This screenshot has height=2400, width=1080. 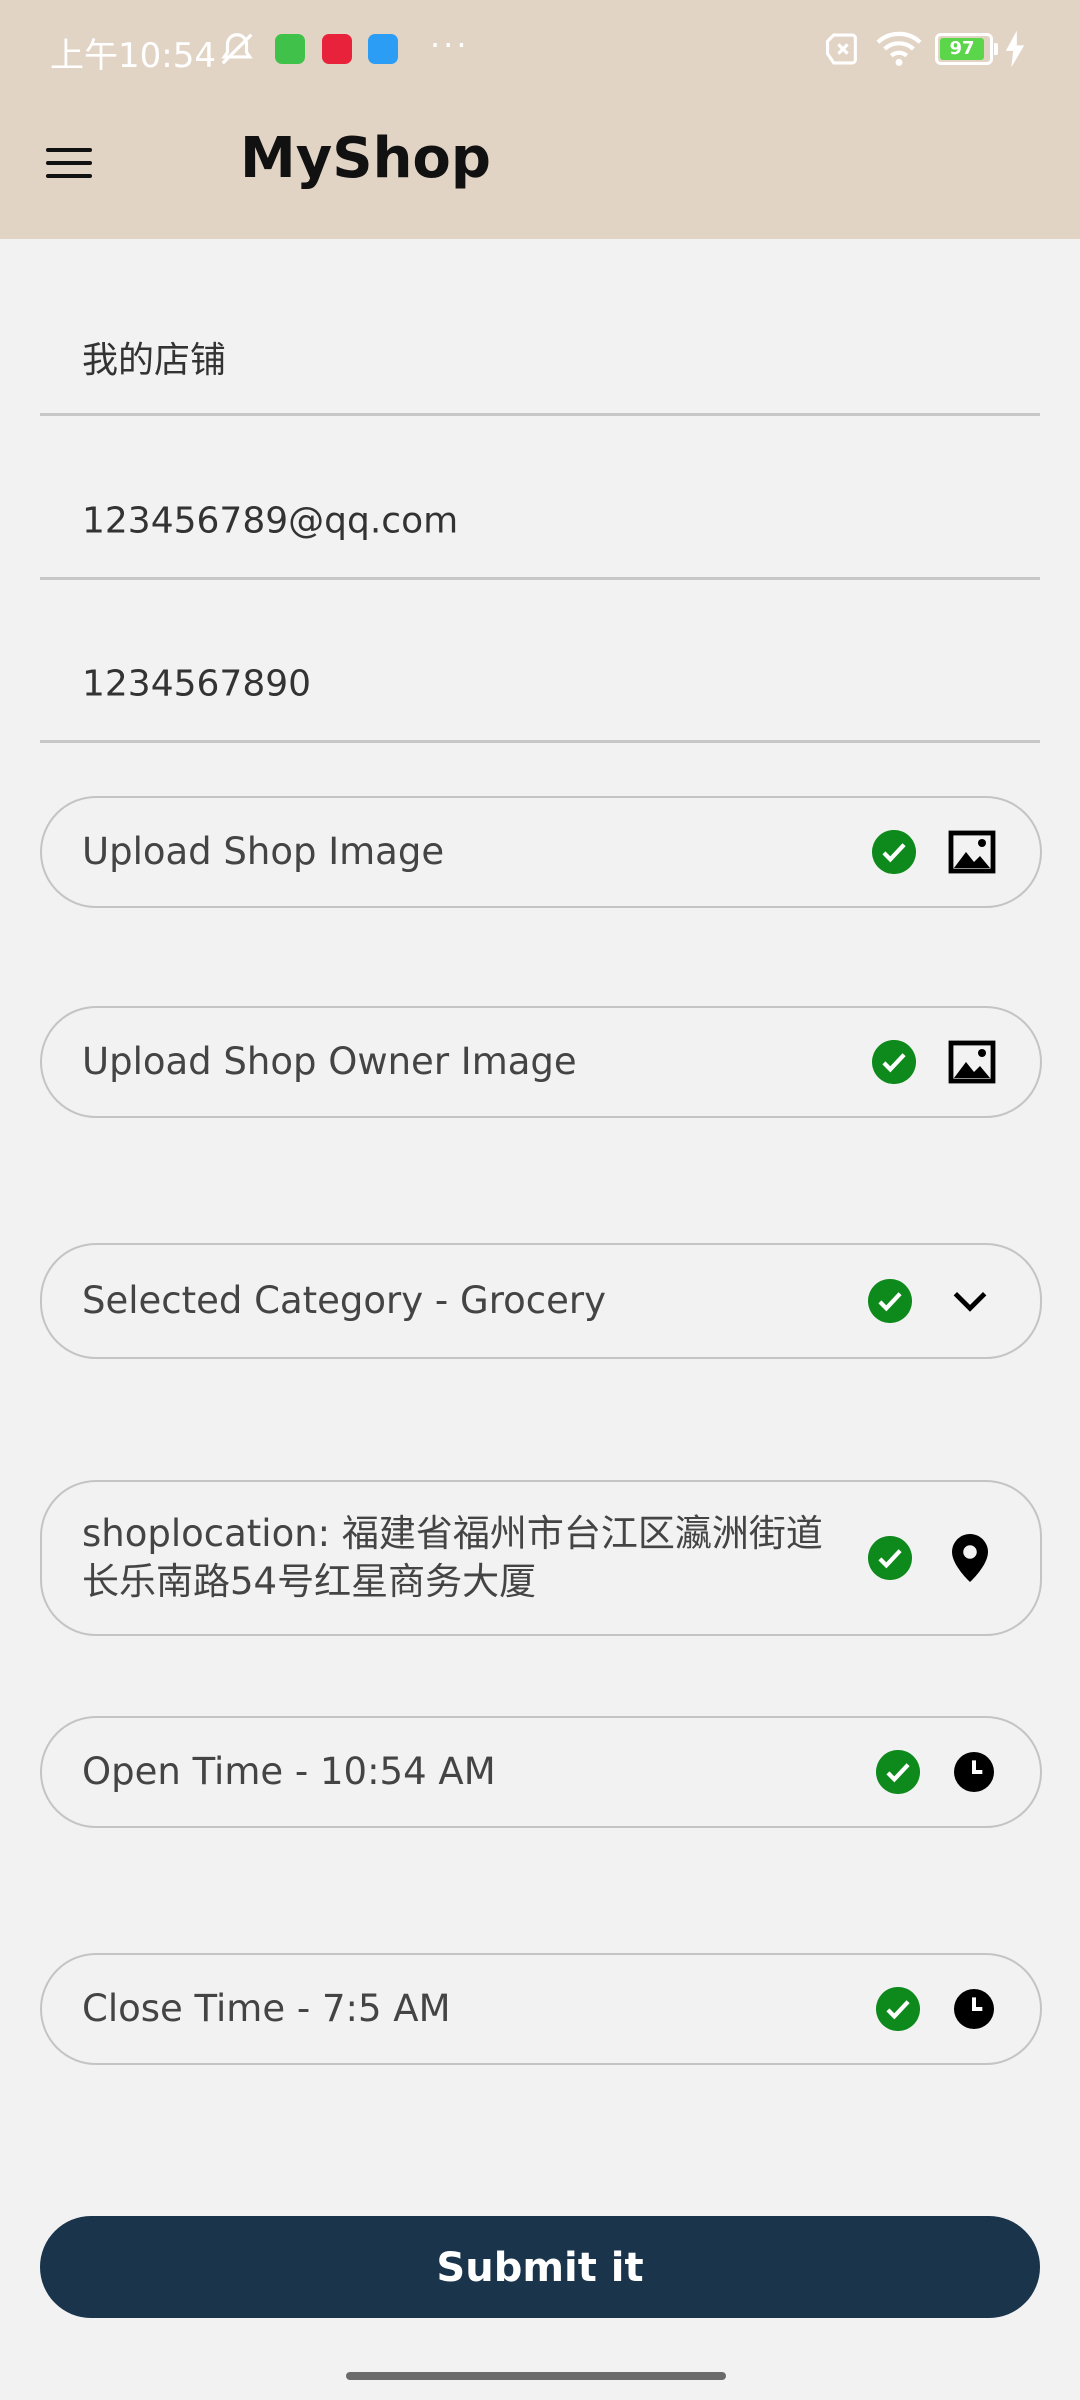 I want to click on charging-icon, so click(x=1015, y=49).